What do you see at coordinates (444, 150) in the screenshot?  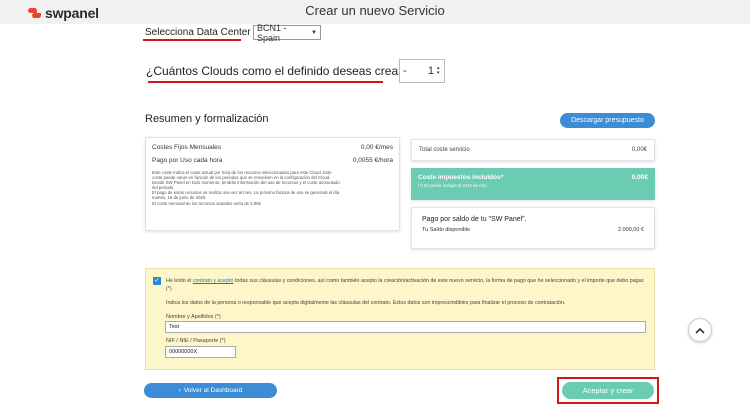 I see `total-cost-label: Total coste servicio` at bounding box center [444, 150].